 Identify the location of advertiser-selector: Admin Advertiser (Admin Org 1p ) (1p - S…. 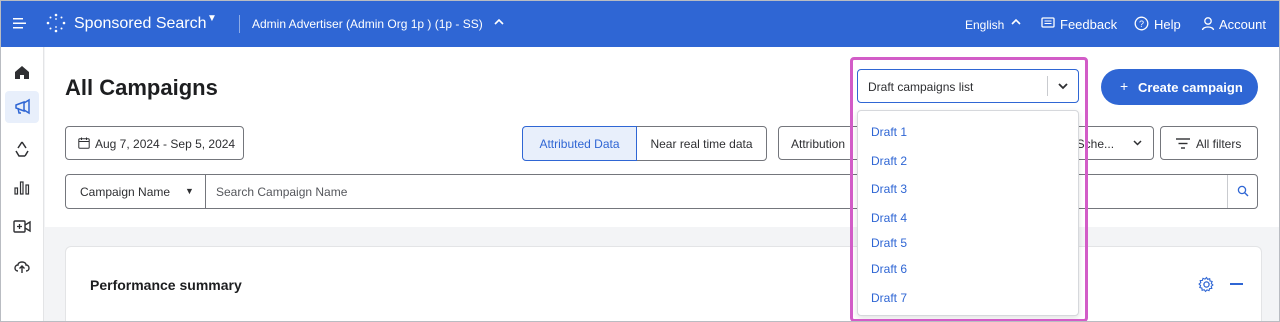
(367, 24).